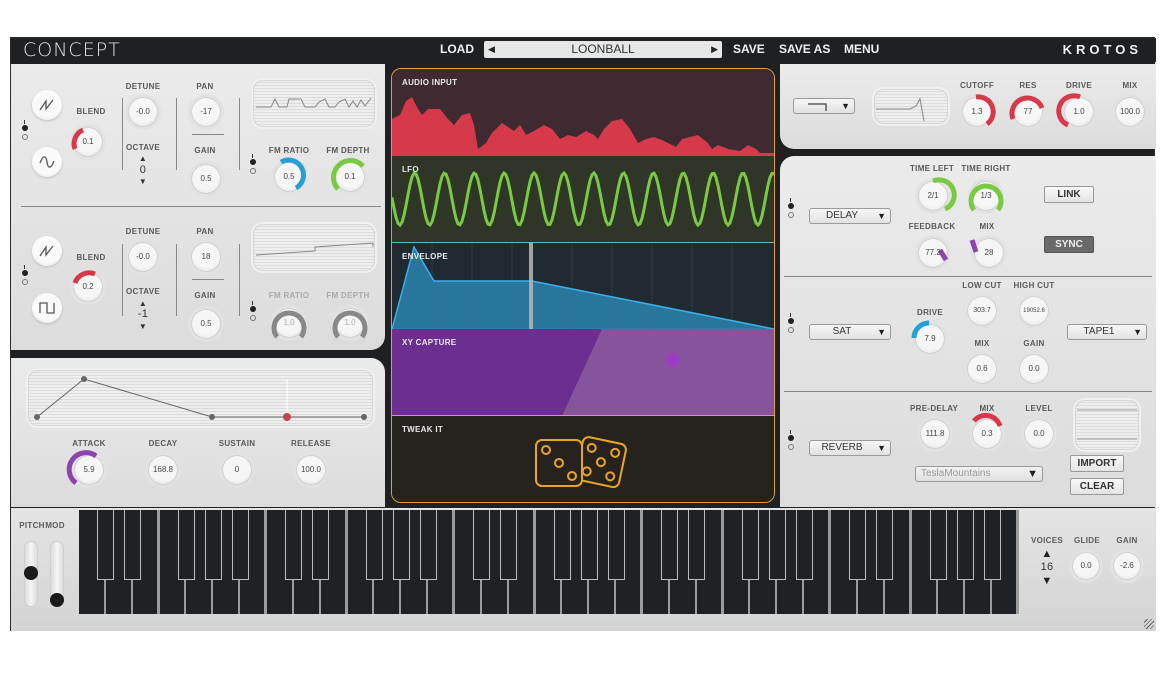 This screenshot has width=1170, height=675. What do you see at coordinates (133, 545) in the screenshot?
I see `black-key-D#0` at bounding box center [133, 545].